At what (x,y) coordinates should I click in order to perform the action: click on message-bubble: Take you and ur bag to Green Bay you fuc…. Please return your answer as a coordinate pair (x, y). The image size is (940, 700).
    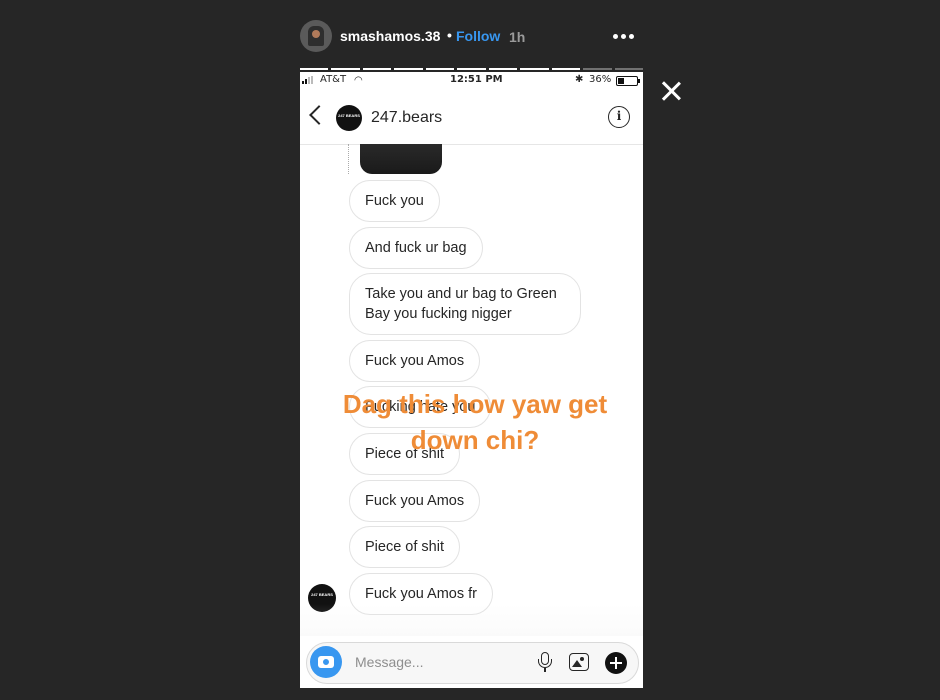
    Looking at the image, I should click on (465, 304).